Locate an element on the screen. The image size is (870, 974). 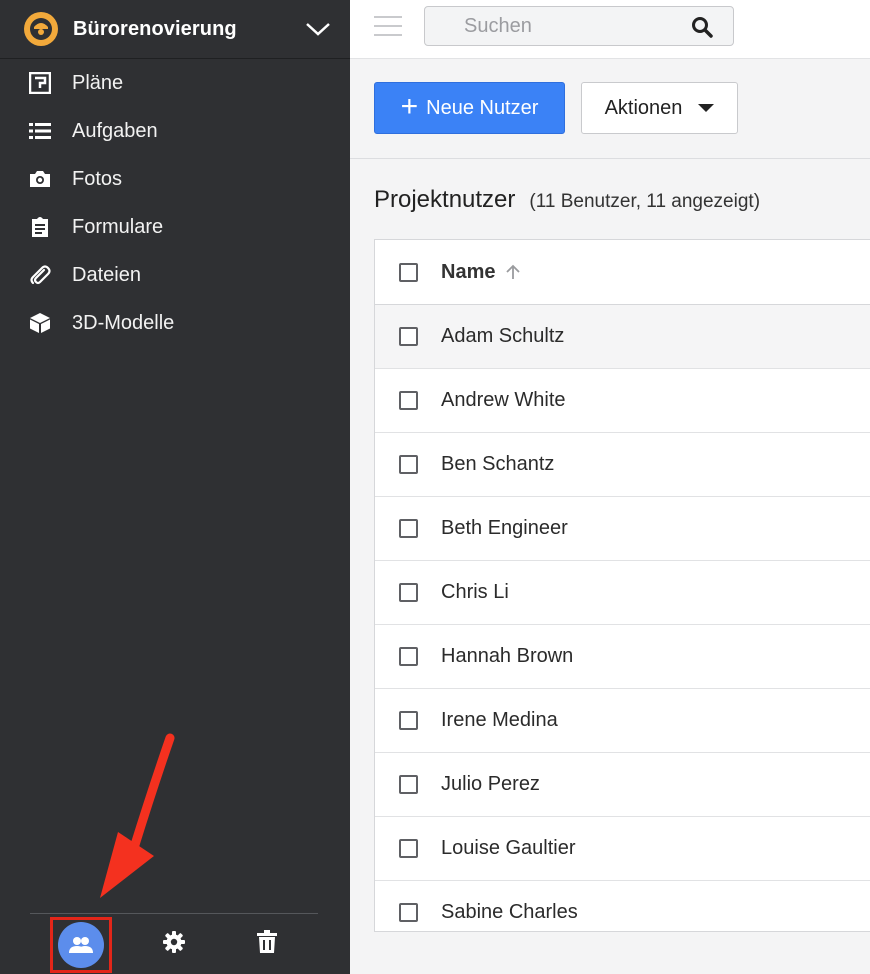
clipboard-icon is located at coordinates (40, 227).